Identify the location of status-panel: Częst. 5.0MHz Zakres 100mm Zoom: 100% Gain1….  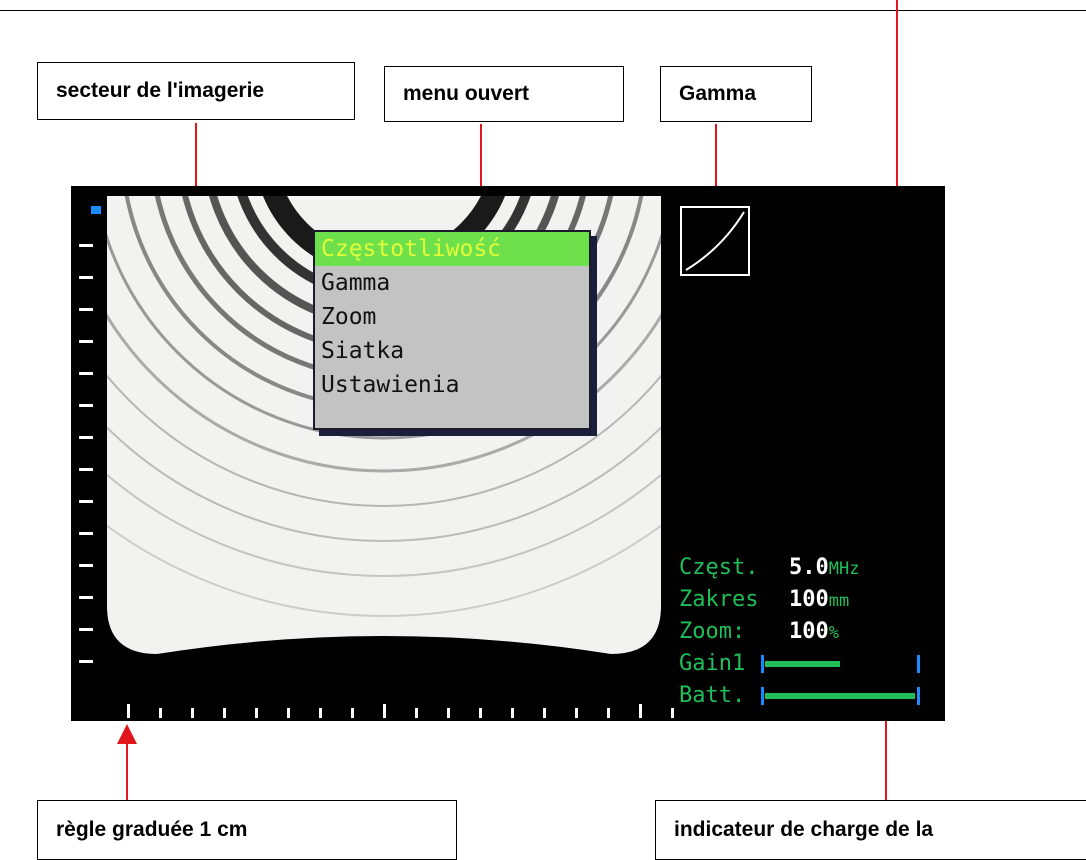
(809, 632).